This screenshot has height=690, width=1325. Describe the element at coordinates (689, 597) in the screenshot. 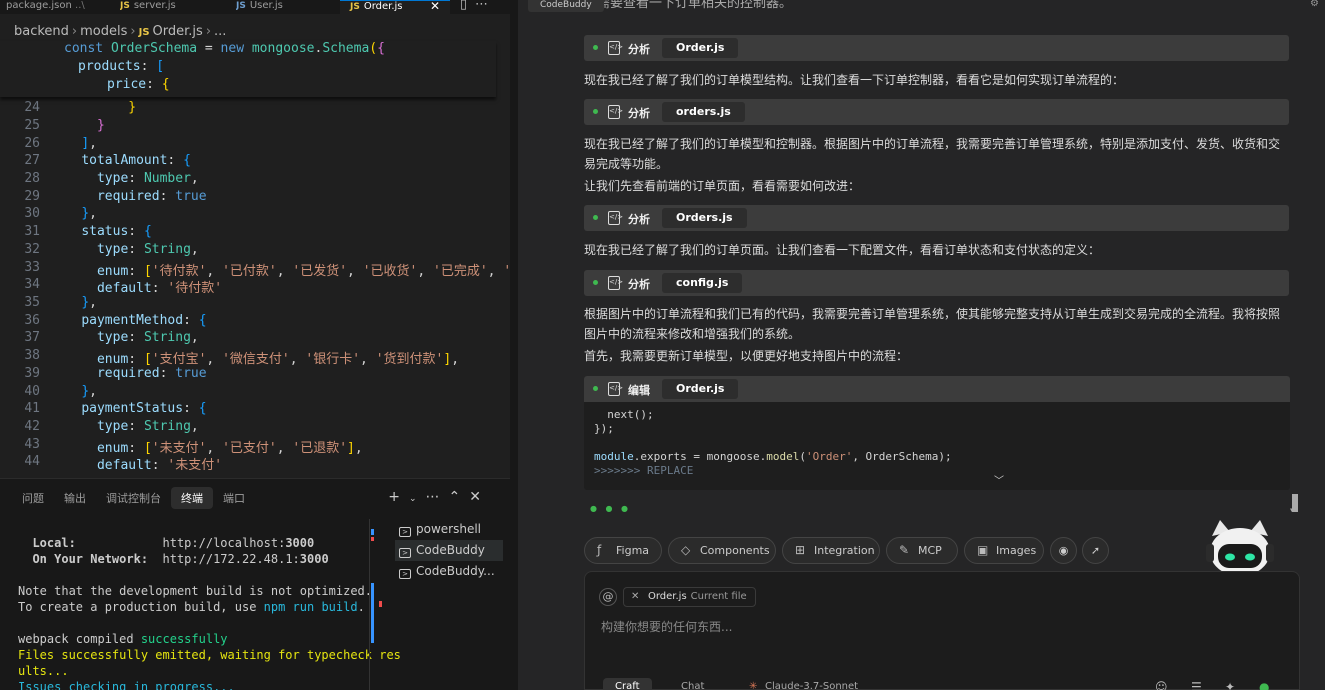

I see `context-file-chip: ✕ Order.js Current file` at that location.